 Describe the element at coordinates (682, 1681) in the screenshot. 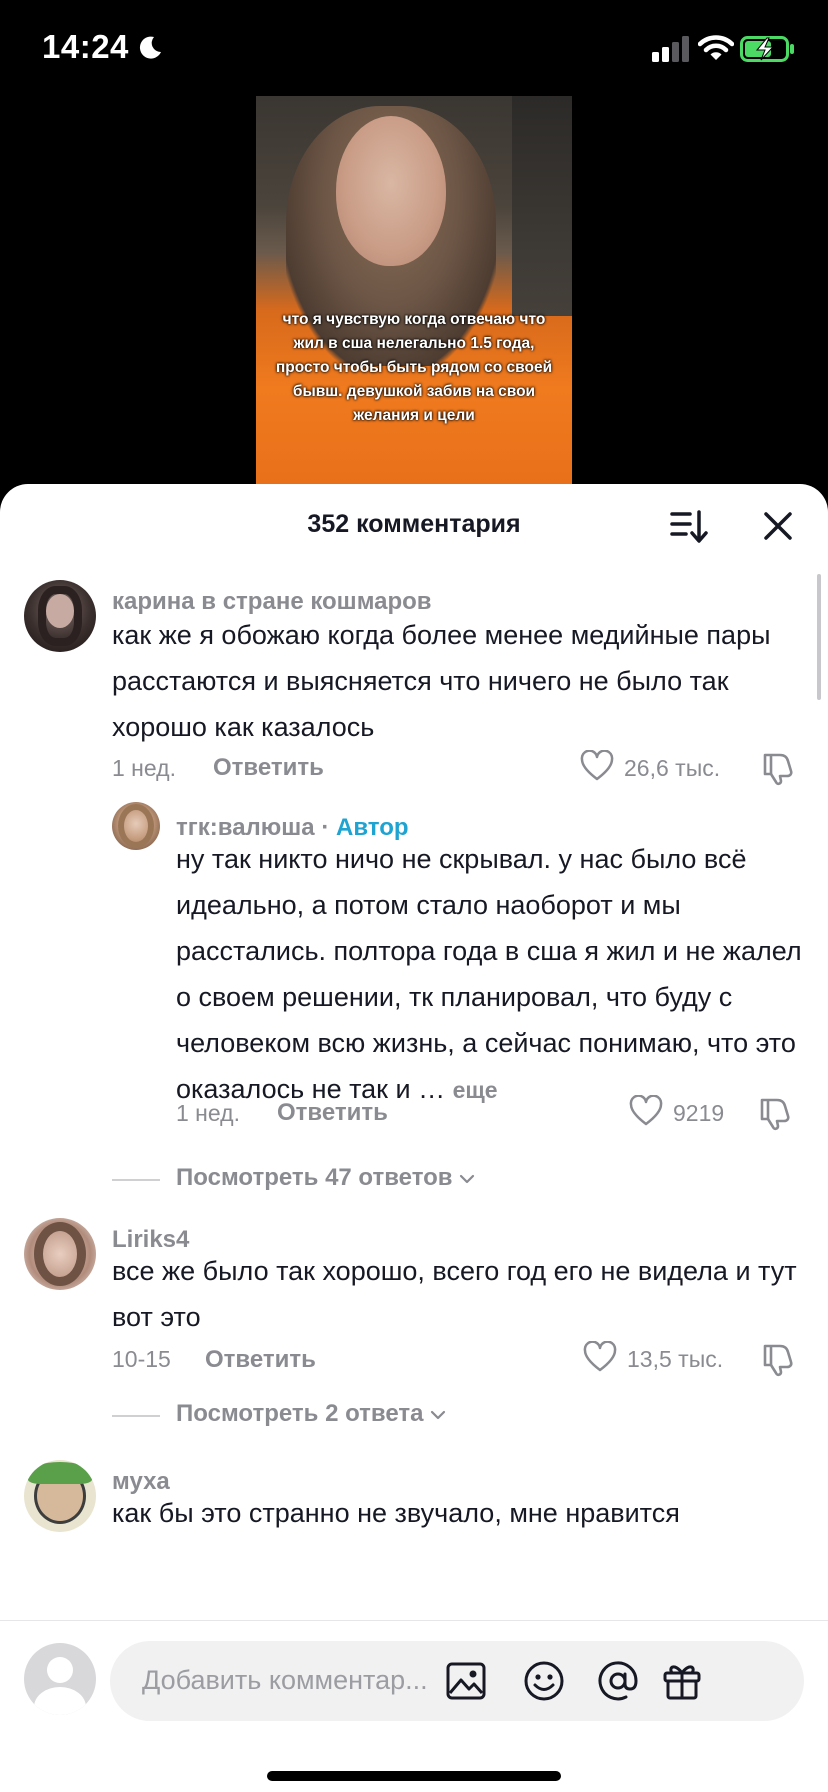

I see `gift-icon` at that location.